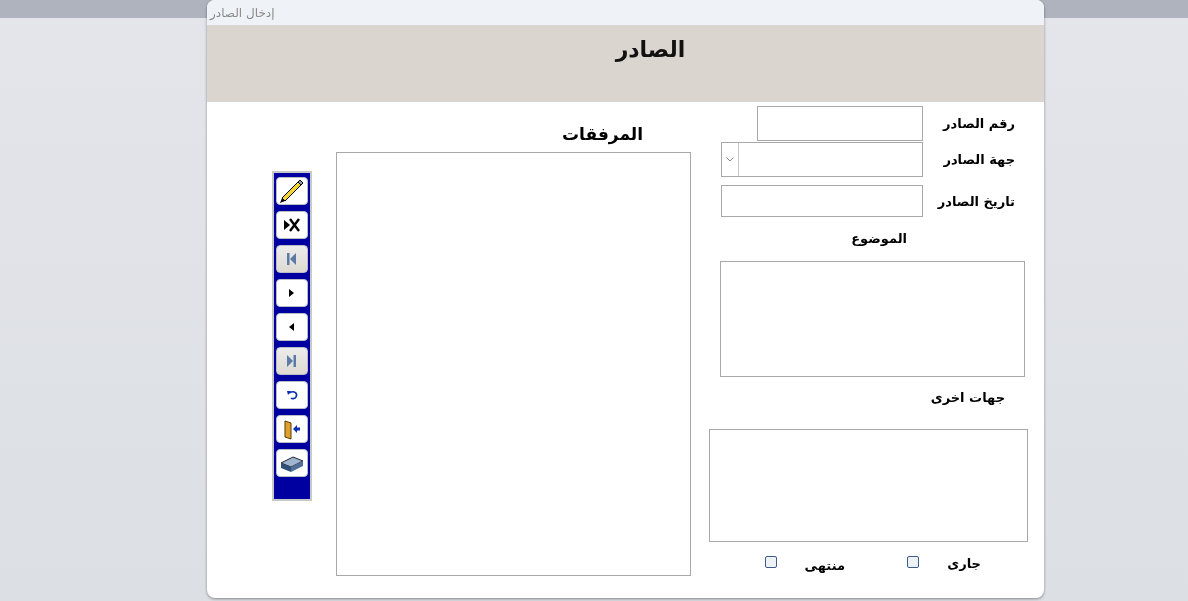  I want to click on pencil-icon, so click(292, 191).